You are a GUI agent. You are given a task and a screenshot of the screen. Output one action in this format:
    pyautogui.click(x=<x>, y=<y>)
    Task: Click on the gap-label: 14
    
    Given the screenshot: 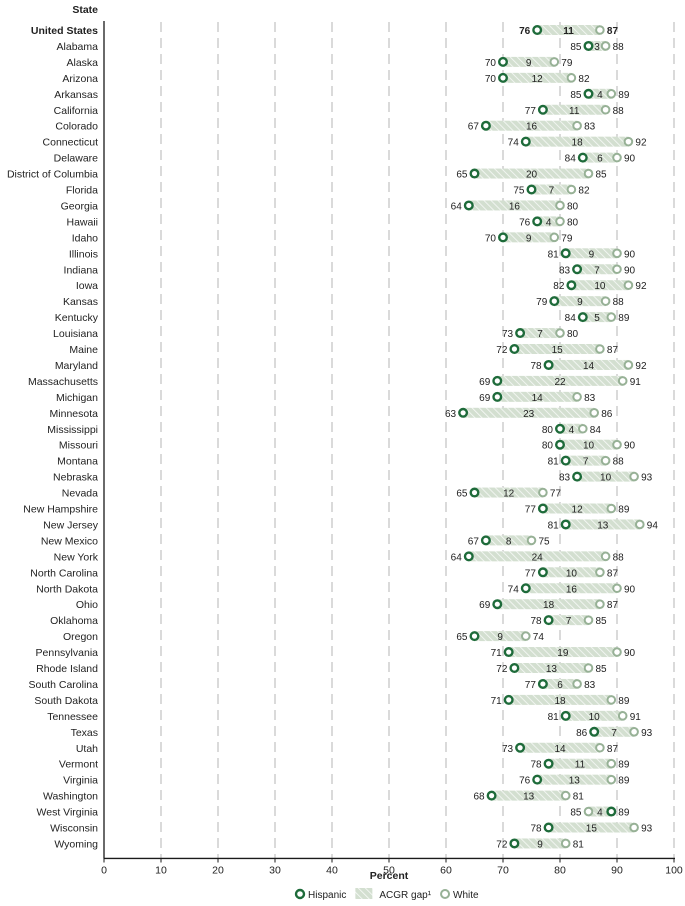 What is the action you would take?
    pyautogui.click(x=560, y=749)
    